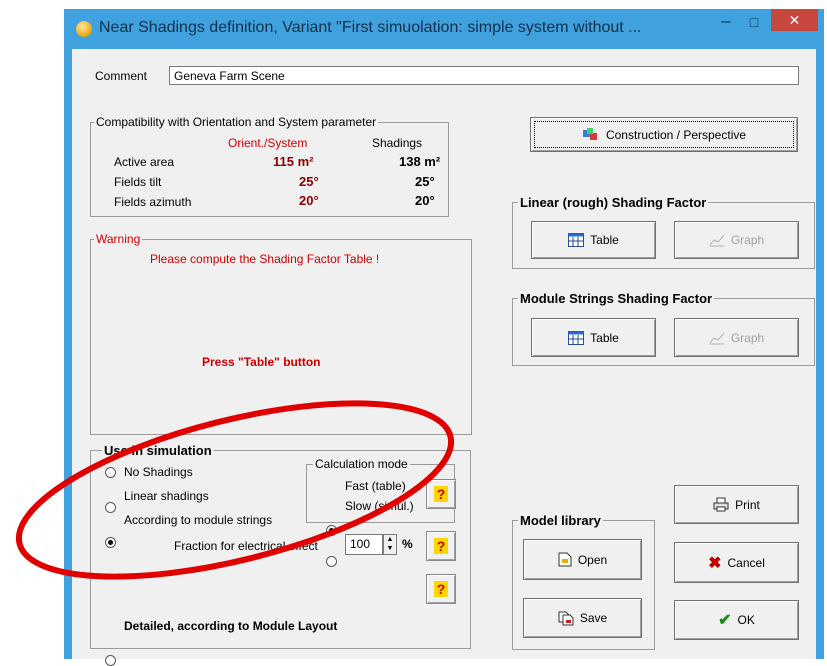  Describe the element at coordinates (84, 29) in the screenshot. I see `app-icon` at that location.